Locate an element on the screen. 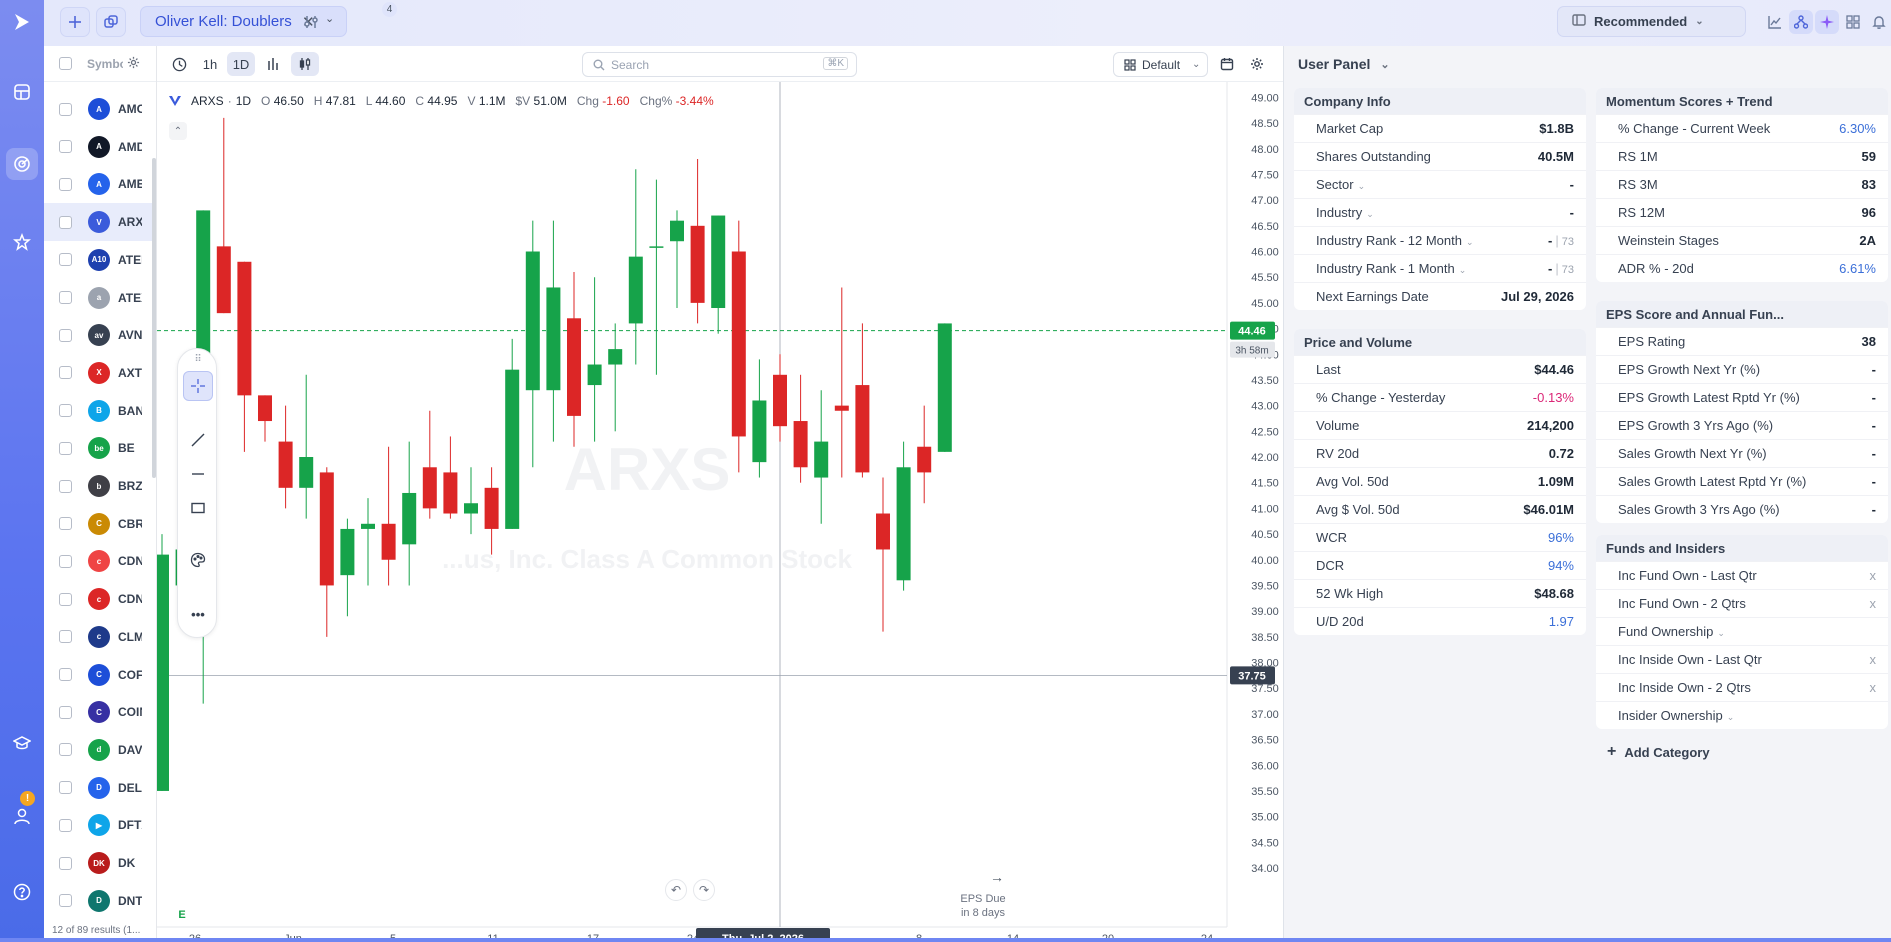 The width and height of the screenshot is (1891, 942). metric-row: Industry Rank - 1 Month ⌄ - | 73 is located at coordinates (1440, 268).